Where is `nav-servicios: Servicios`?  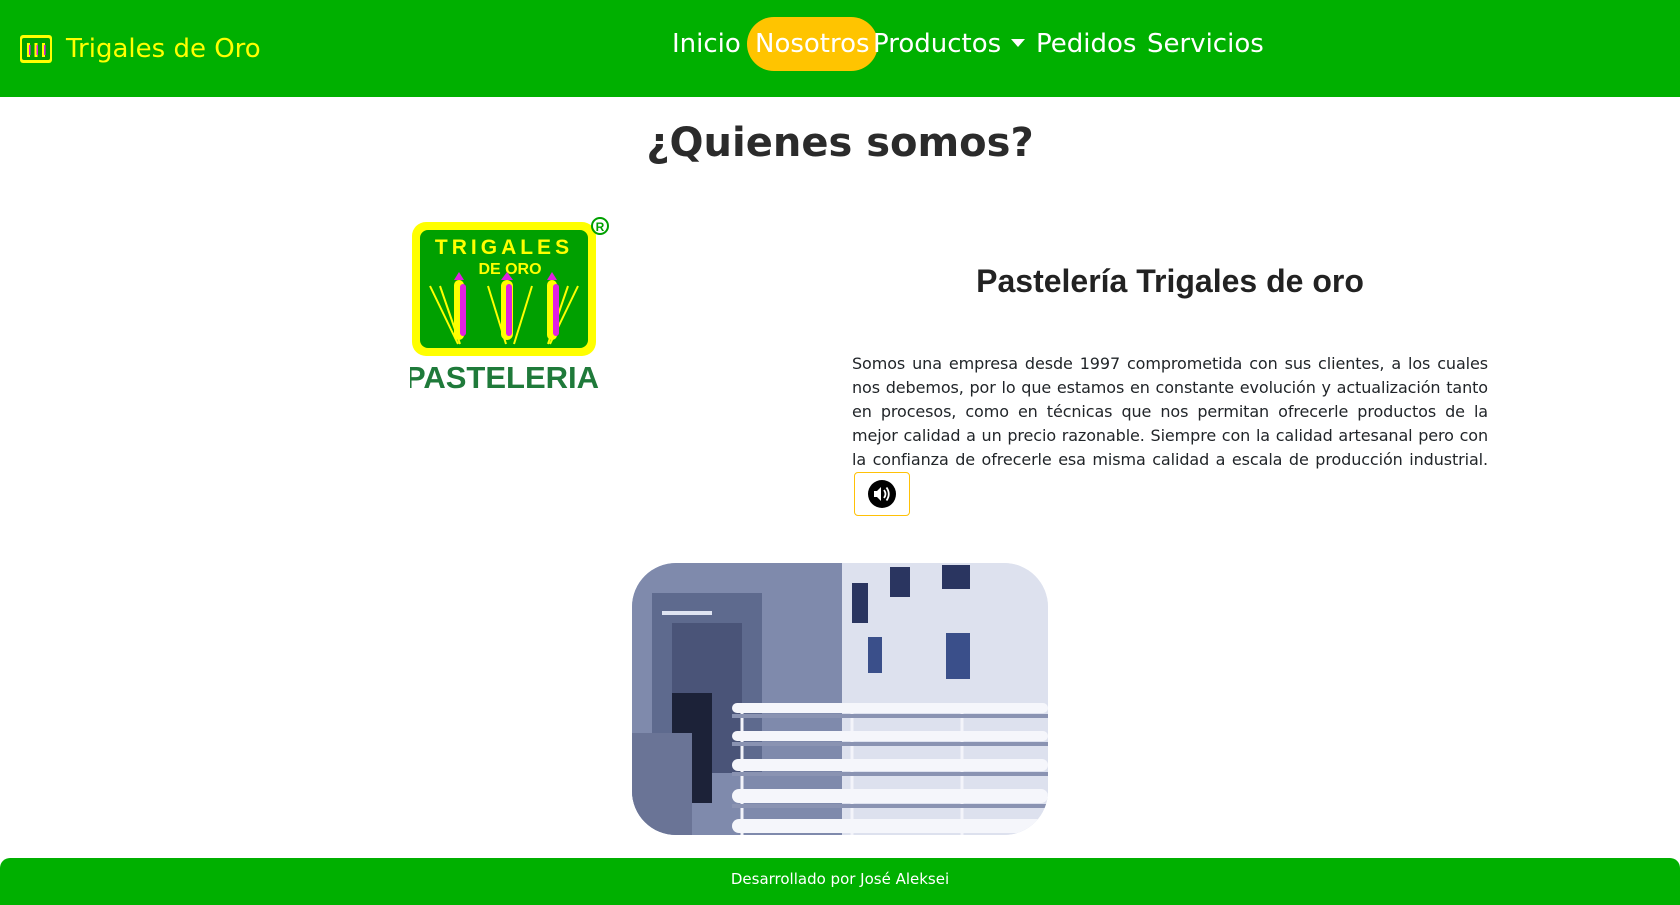
nav-servicios: Servicios is located at coordinates (1205, 44).